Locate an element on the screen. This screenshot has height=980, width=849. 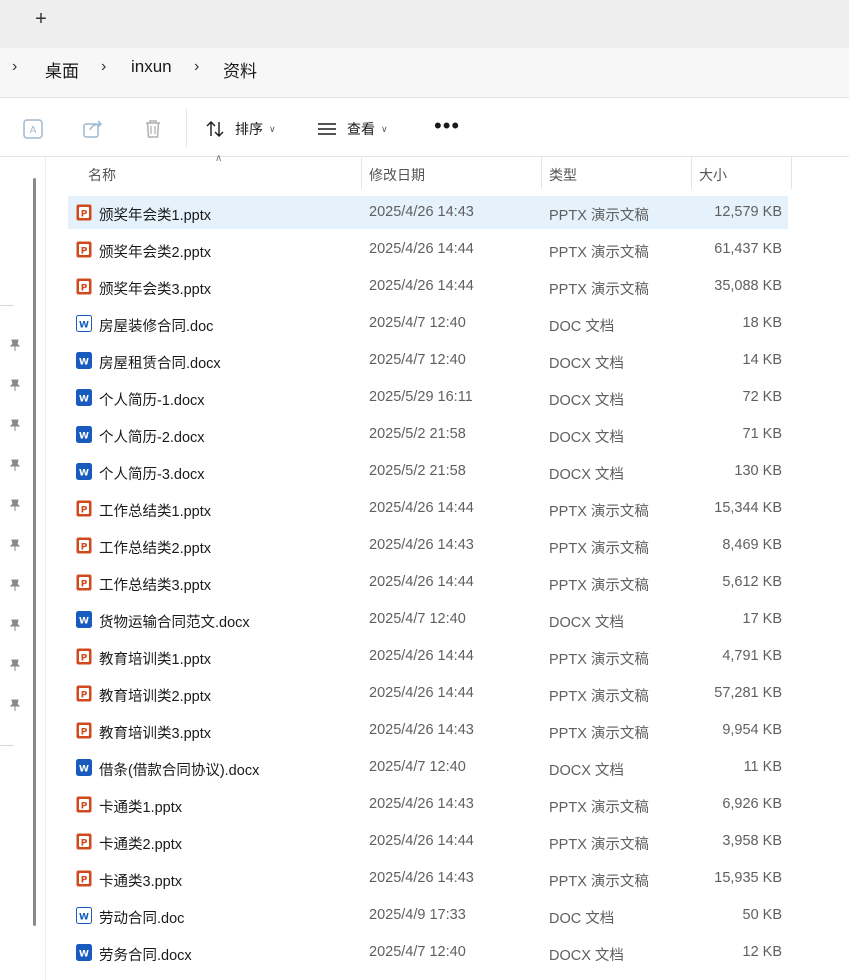
address-bar: › 桌面 › inxun › 资料 is located at coordinates (424, 73).